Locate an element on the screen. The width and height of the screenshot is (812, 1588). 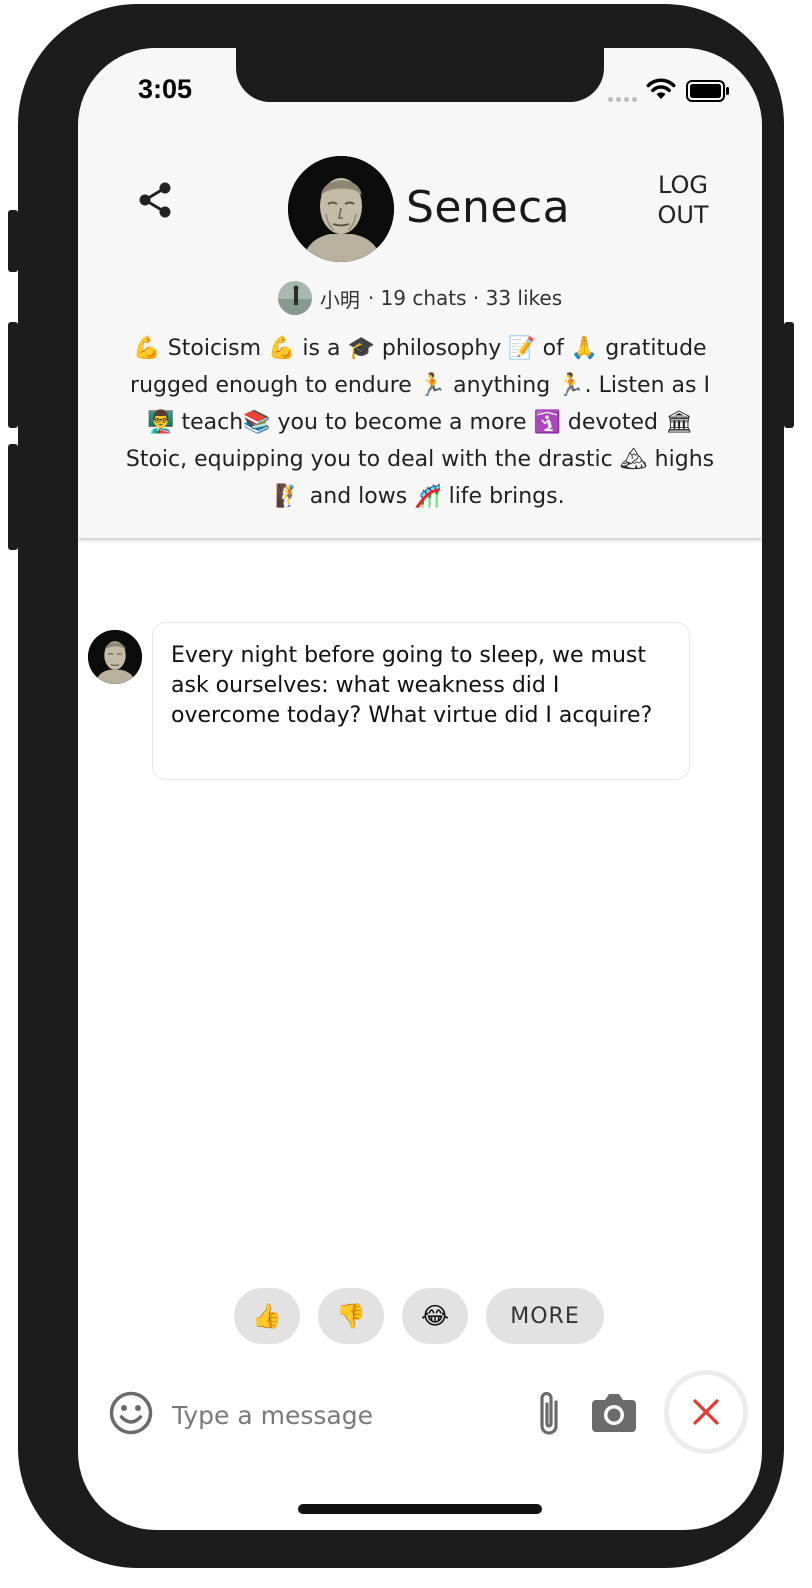
home-indicator is located at coordinates (420, 1509).